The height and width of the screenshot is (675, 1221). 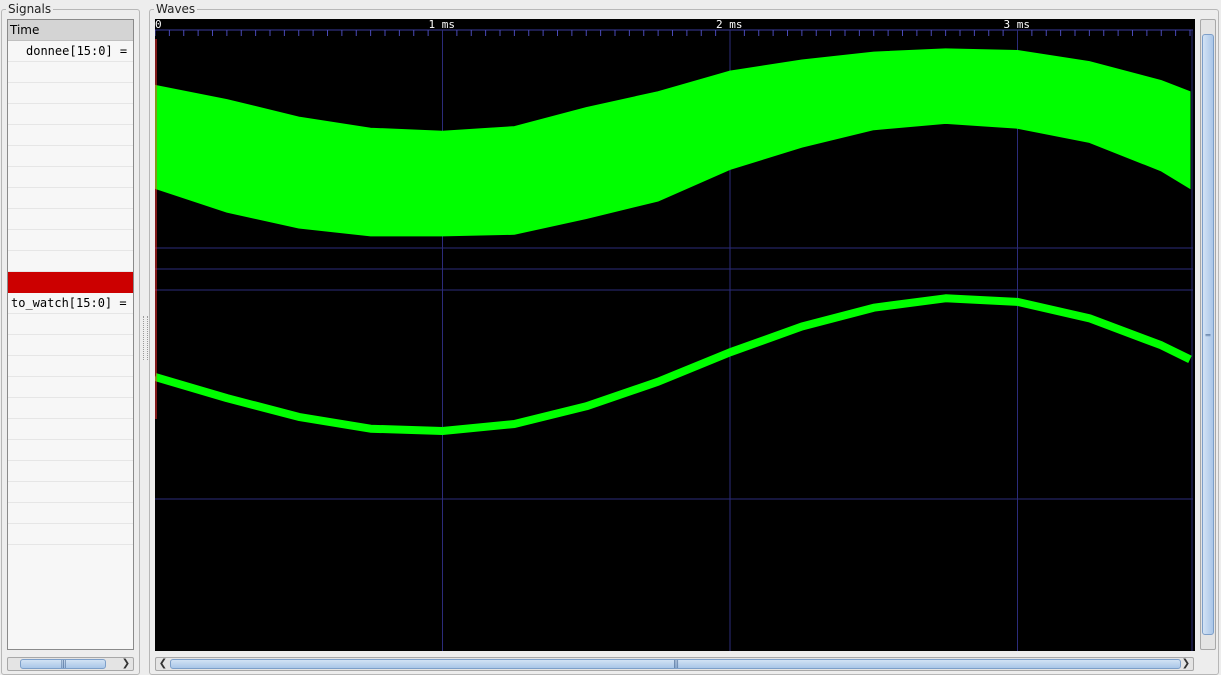 I want to click on time-tick-label: 1 ms, so click(x=442, y=25).